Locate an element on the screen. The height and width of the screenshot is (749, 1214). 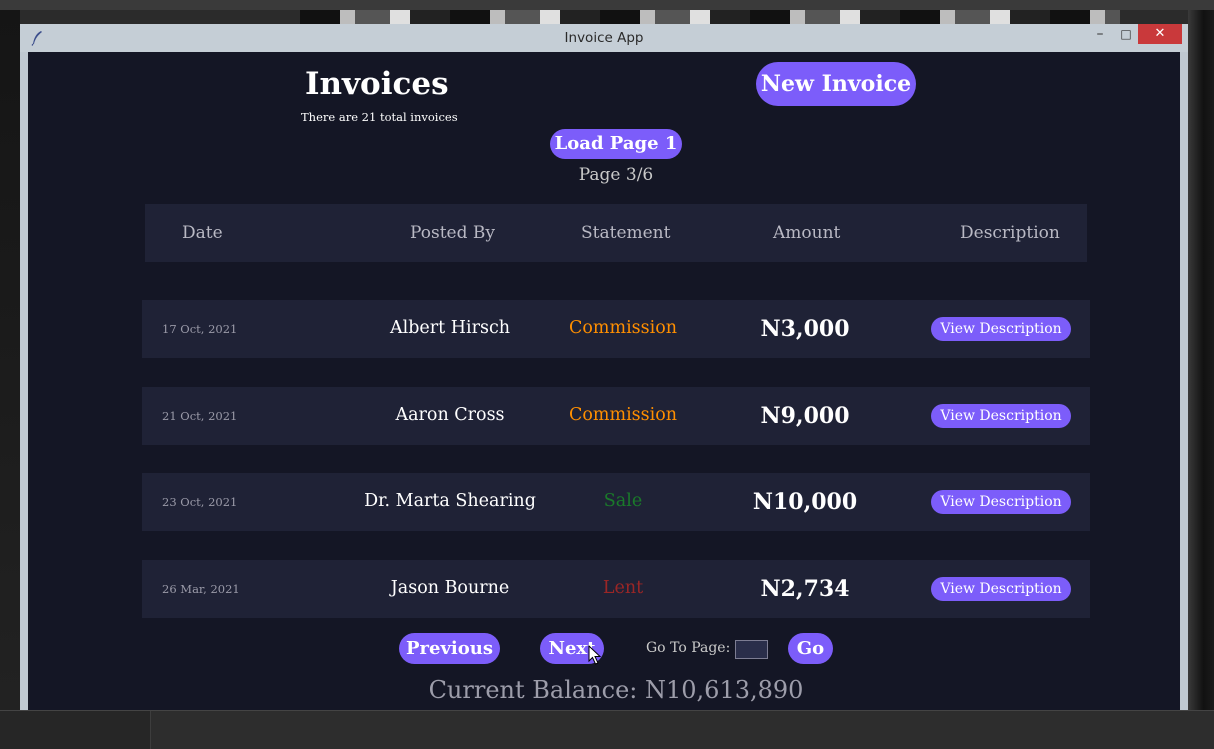
invoice-statement: Lent is located at coordinates (623, 588).